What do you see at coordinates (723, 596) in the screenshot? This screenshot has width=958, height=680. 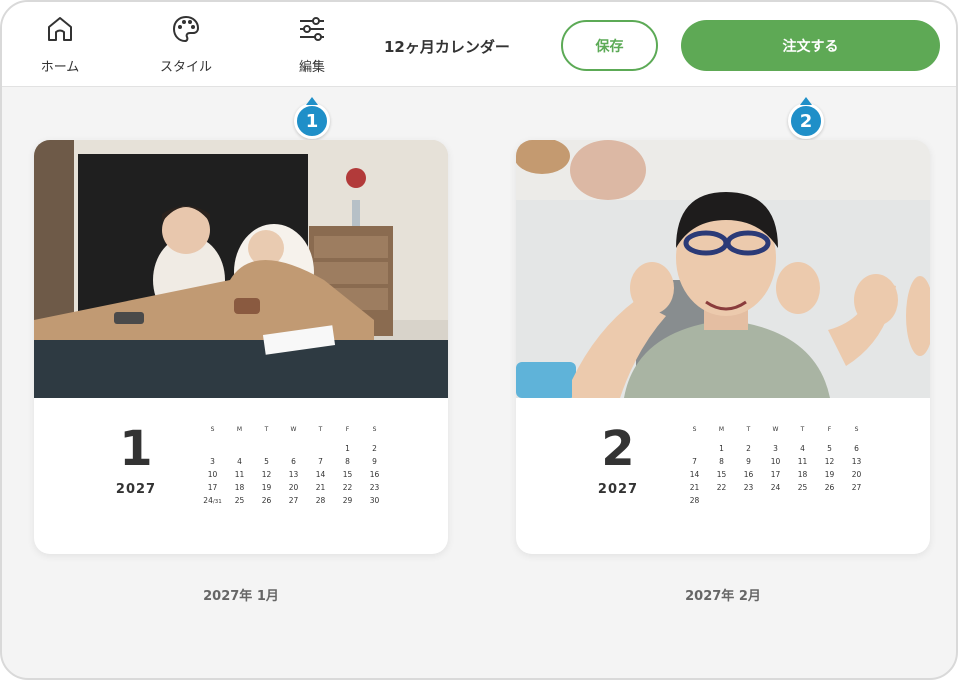 I see `page-caption-february: 2027年 2月` at bounding box center [723, 596].